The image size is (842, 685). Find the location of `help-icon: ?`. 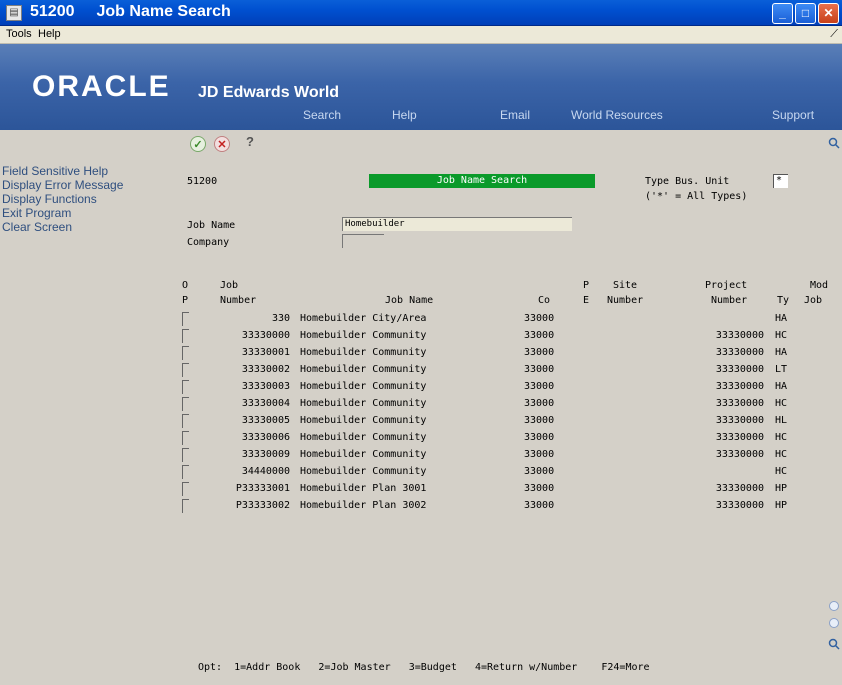

help-icon: ? is located at coordinates (250, 142).